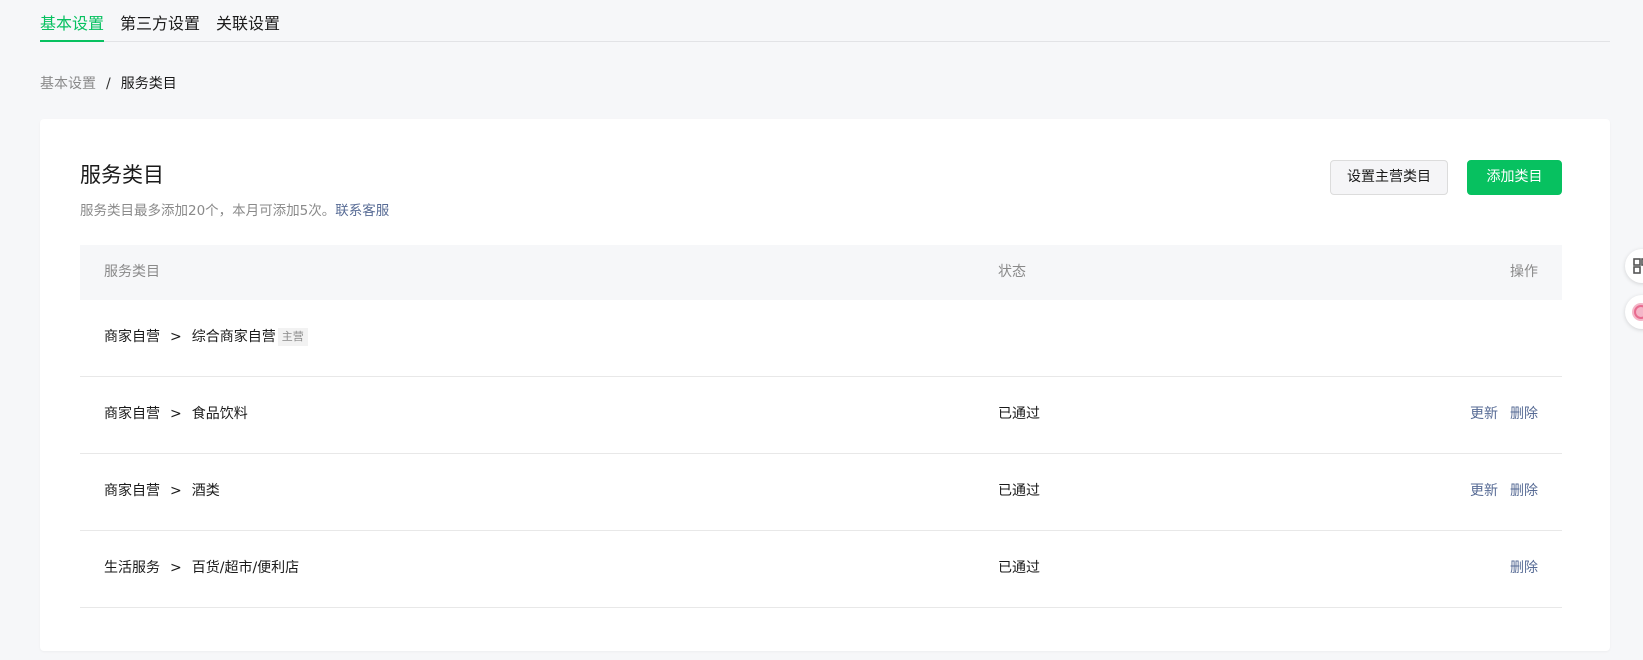  What do you see at coordinates (72, 27) in the screenshot?
I see `tab-basic-settings: 基本设置` at bounding box center [72, 27].